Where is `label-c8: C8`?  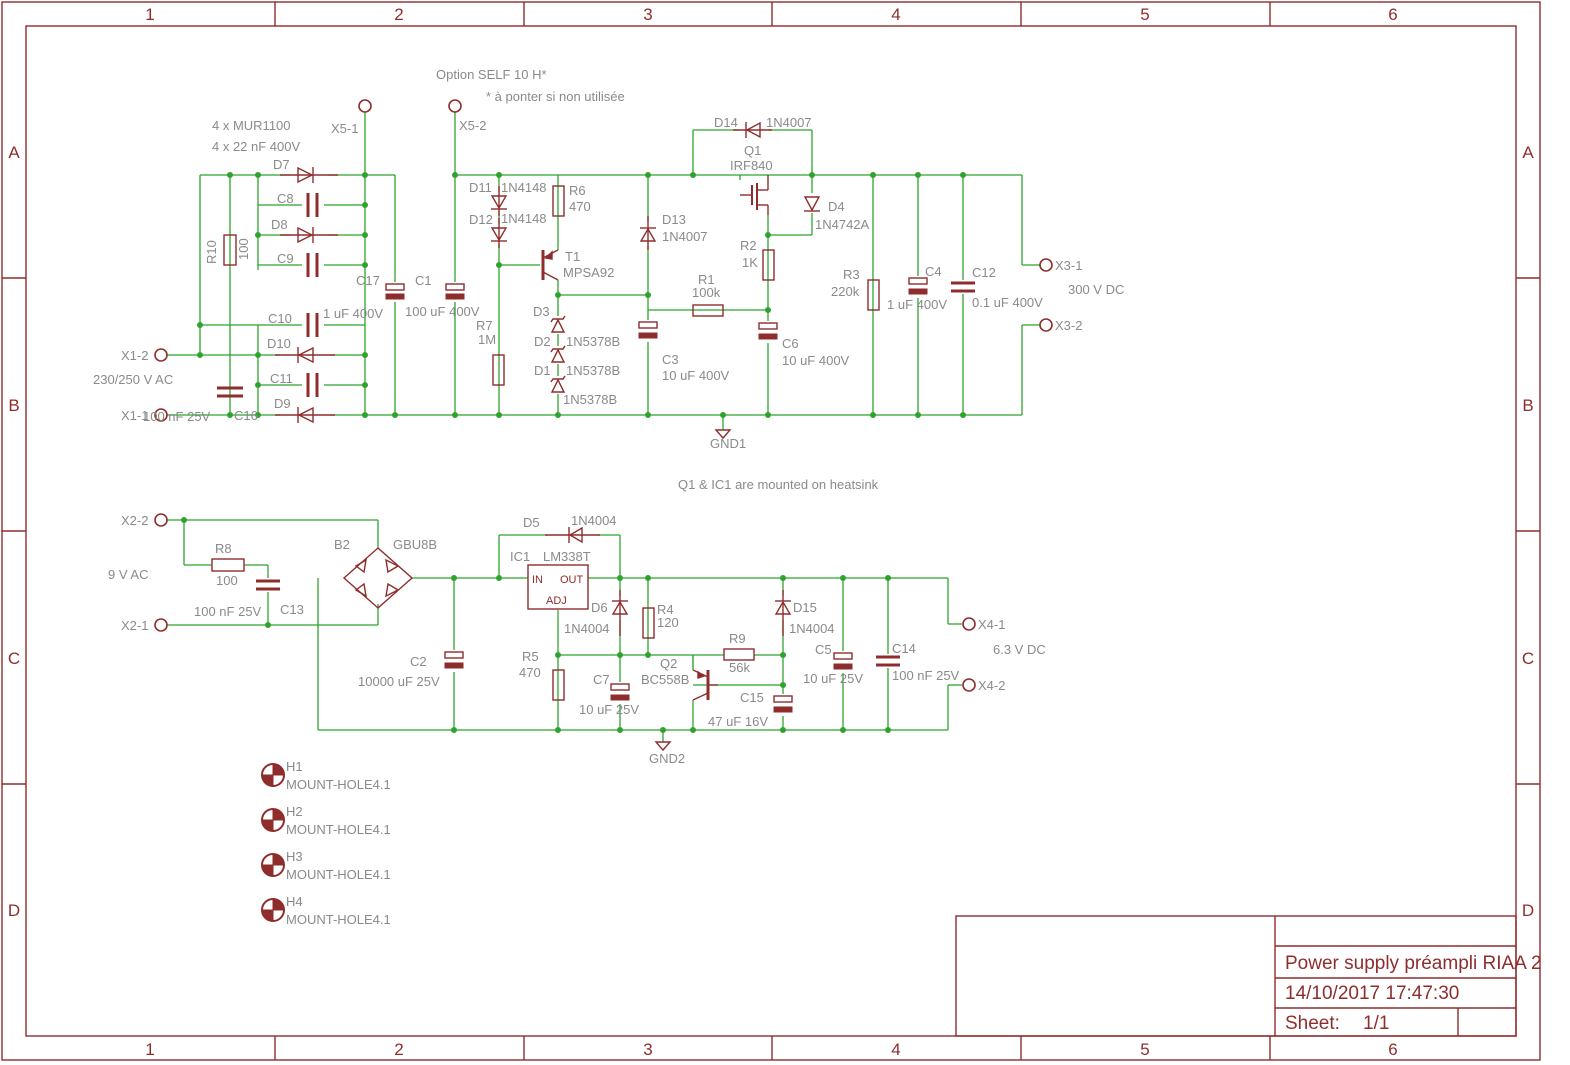
label-c8: C8 is located at coordinates (285, 198).